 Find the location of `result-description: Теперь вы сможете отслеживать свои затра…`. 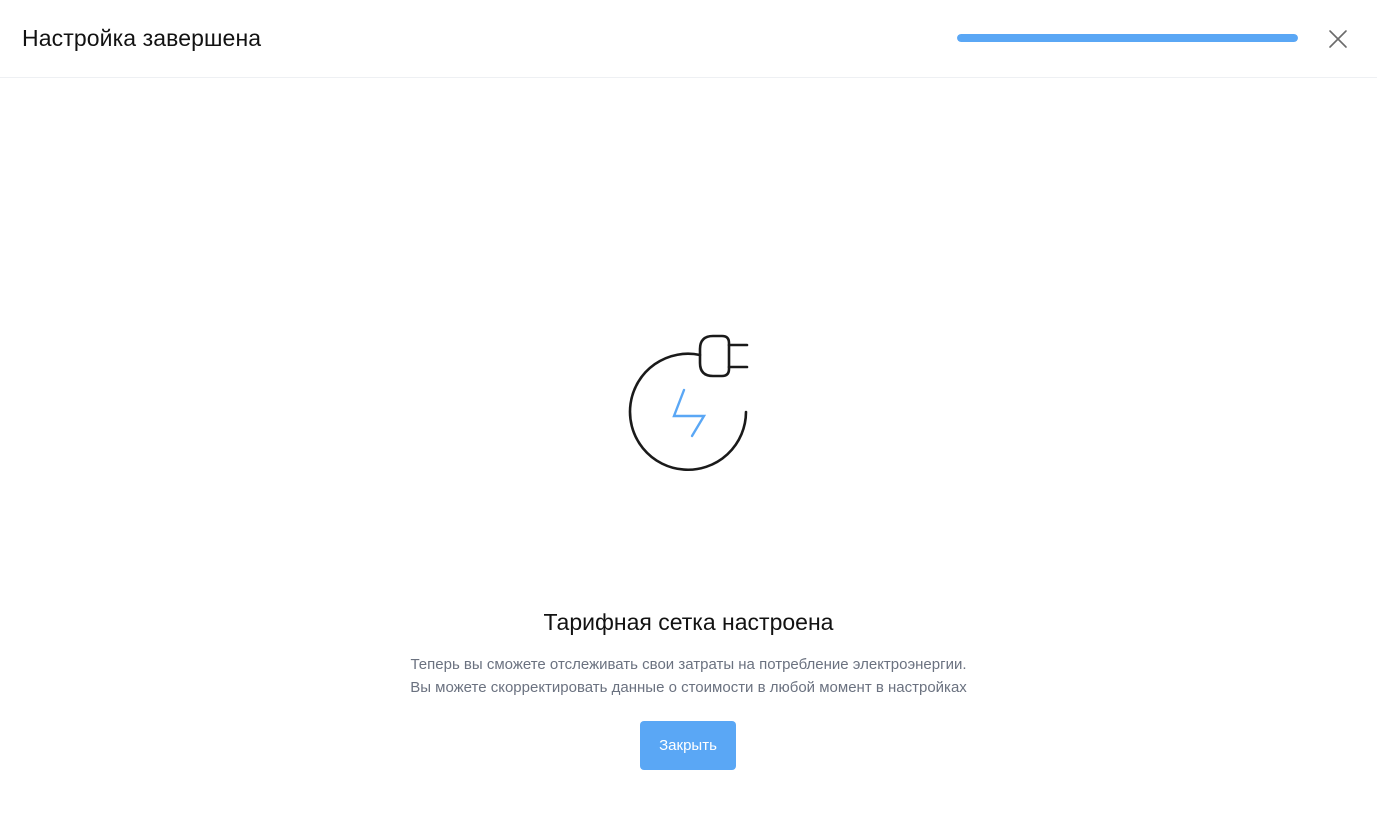

result-description: Теперь вы сможете отслеживать свои затра… is located at coordinates (688, 676).